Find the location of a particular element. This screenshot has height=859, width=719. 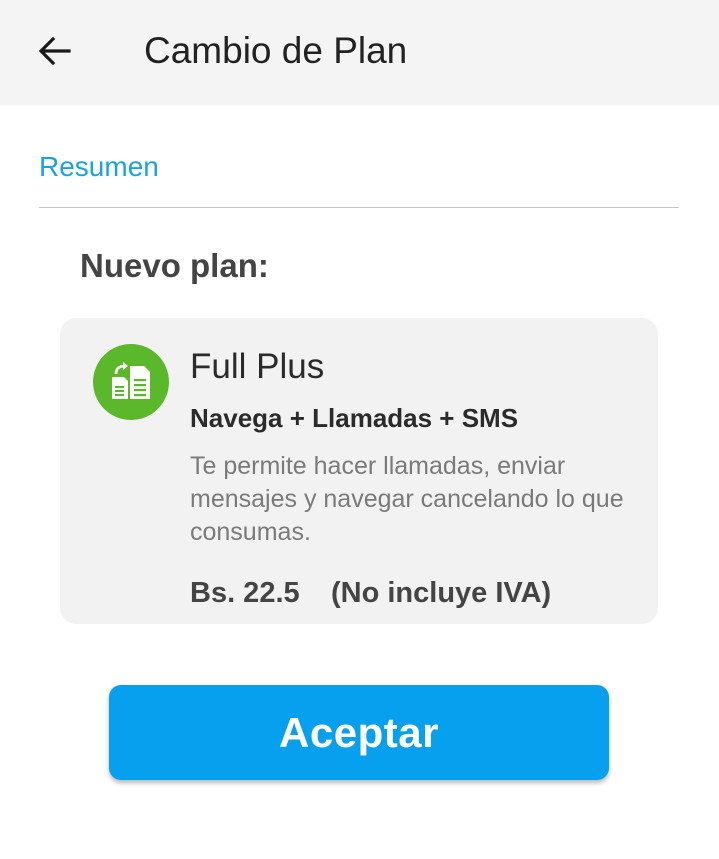

plan-change-documents-icon is located at coordinates (131, 382).